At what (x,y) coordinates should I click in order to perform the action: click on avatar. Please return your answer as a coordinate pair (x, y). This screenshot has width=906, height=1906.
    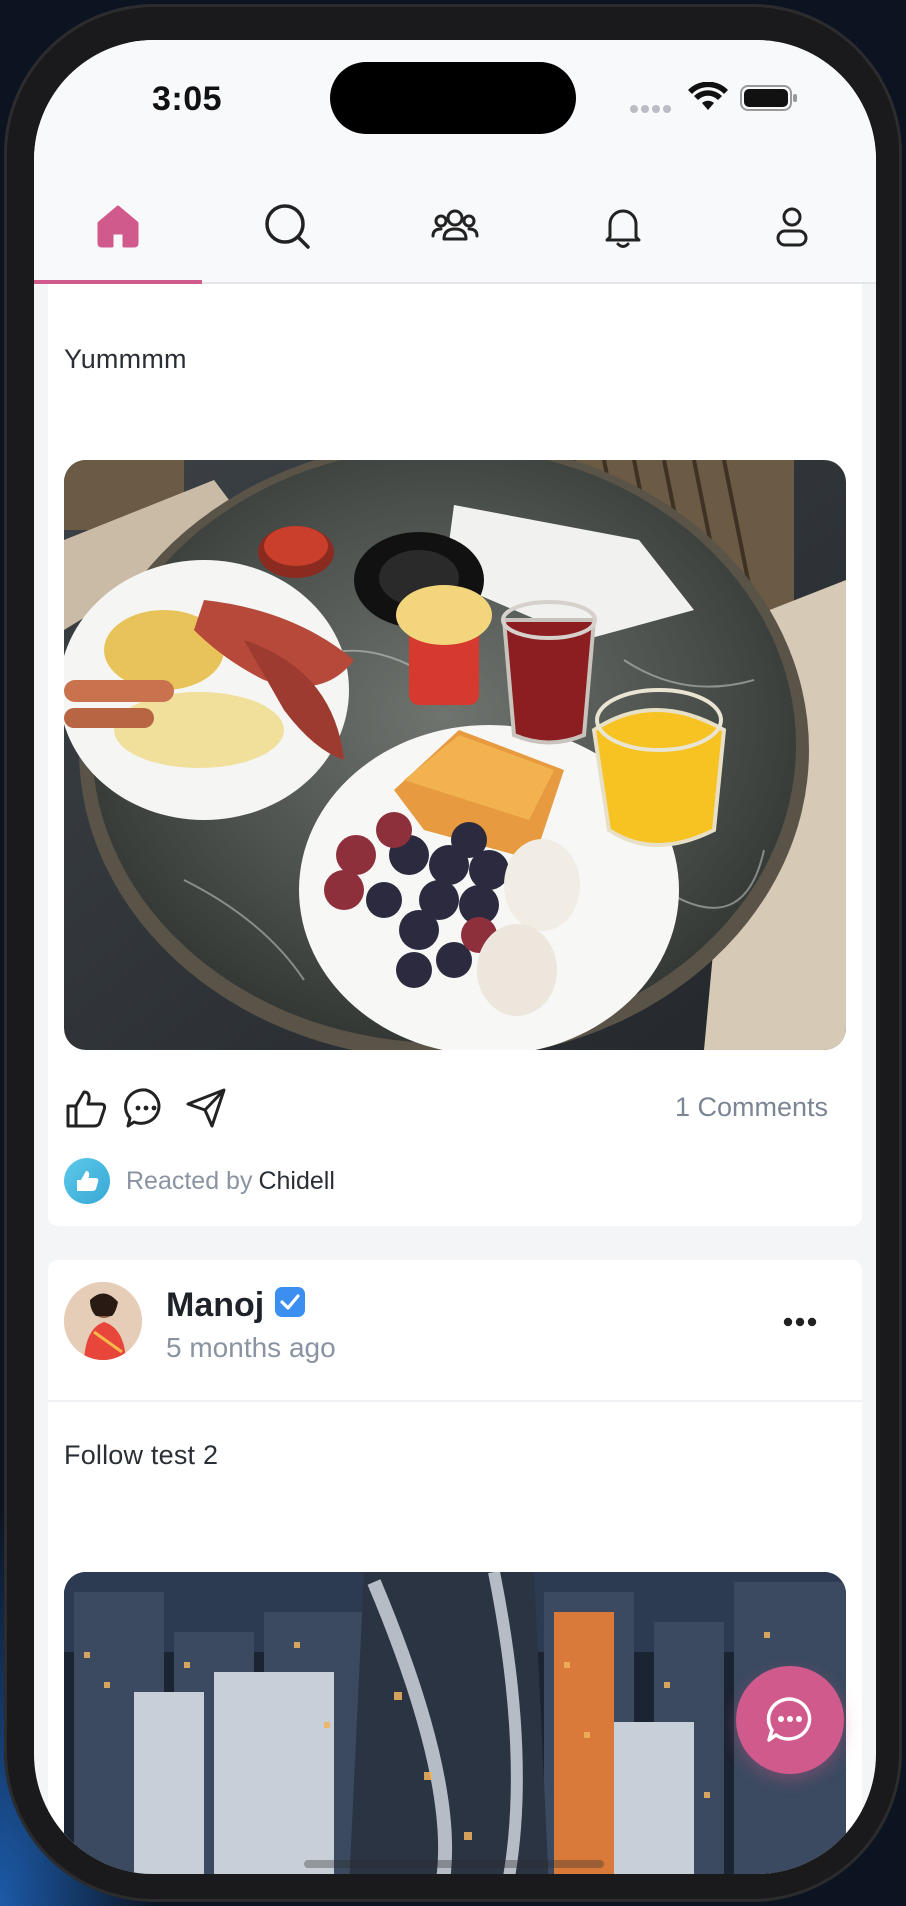
    Looking at the image, I should click on (103, 1321).